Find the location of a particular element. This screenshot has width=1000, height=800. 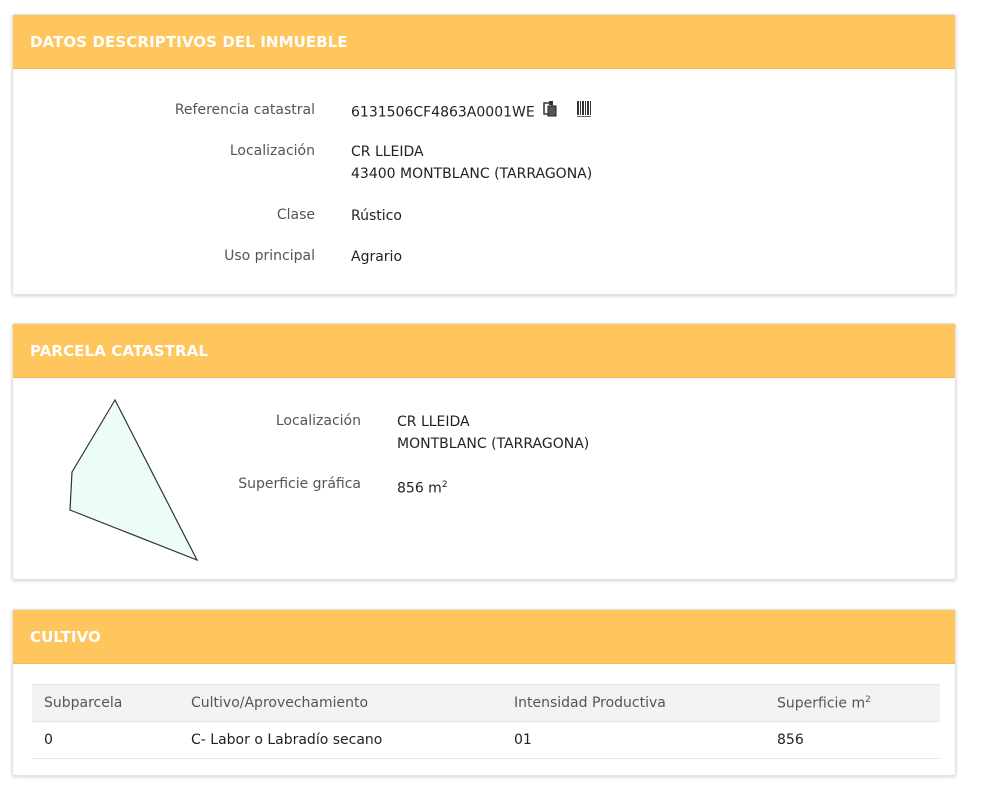

value-referencia: 6131506CF4863A0001WE is located at coordinates (471, 112).